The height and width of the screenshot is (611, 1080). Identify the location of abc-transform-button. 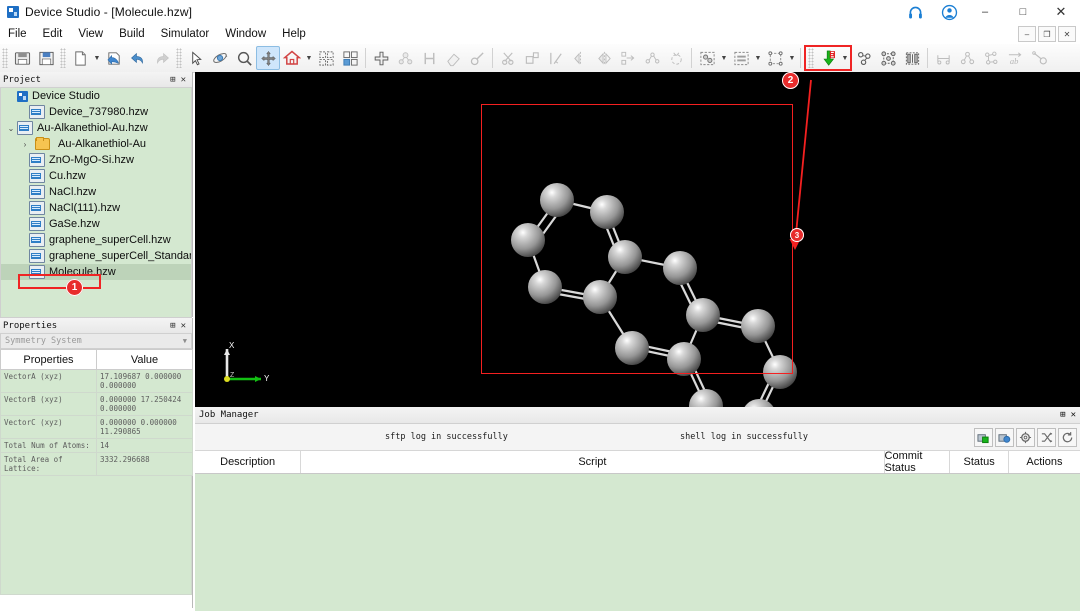
(652, 58).